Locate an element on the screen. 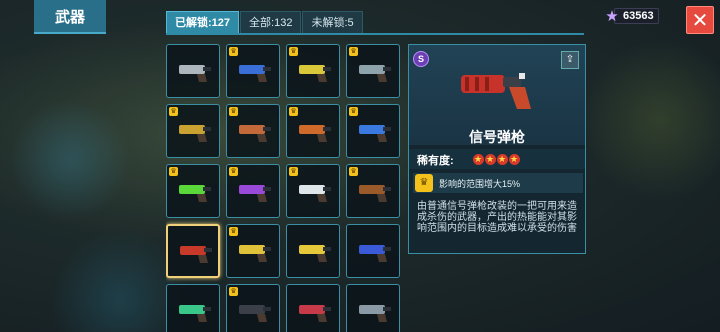 This screenshot has height=332, width=720. blue-laser-rifle-icon is located at coordinates (375, 133).